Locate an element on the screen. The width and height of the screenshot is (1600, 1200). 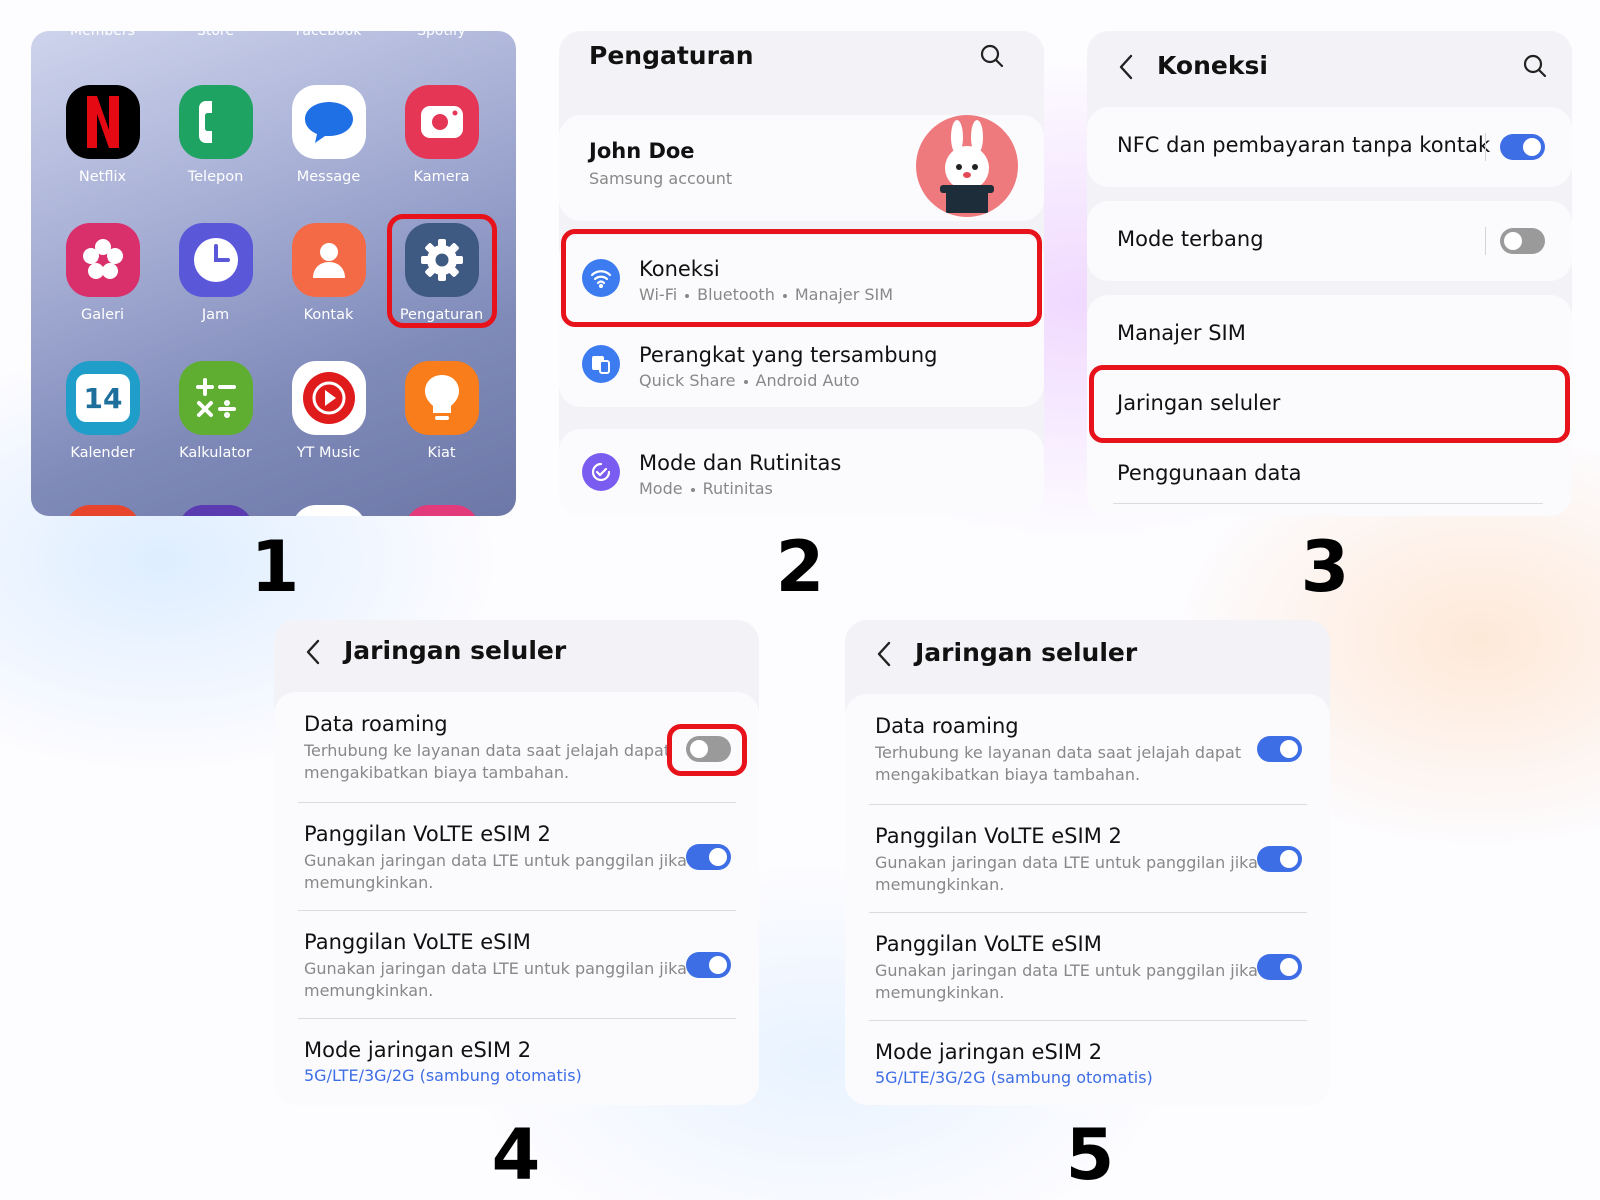
jaringan-seluler-item: Jaringan seluler is located at coordinates (1198, 403).